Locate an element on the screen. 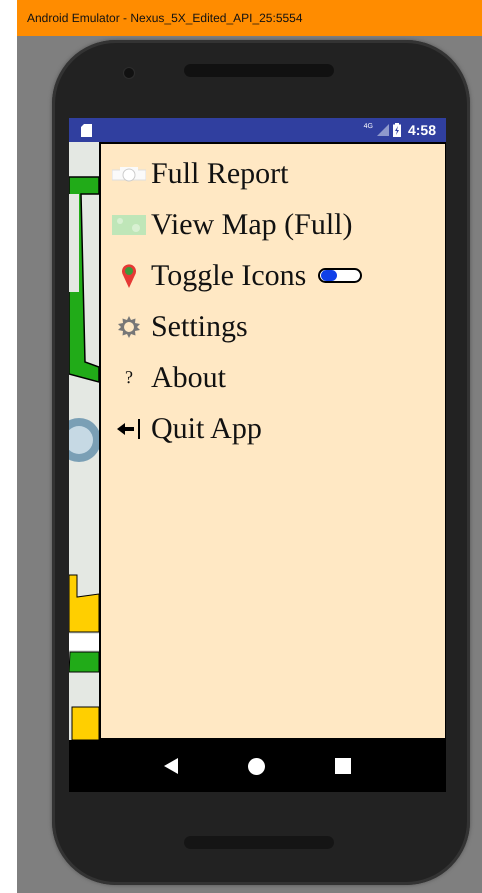 Image resolution: width=482 pixels, height=893 pixels. clock: 4:58 is located at coordinates (422, 130).